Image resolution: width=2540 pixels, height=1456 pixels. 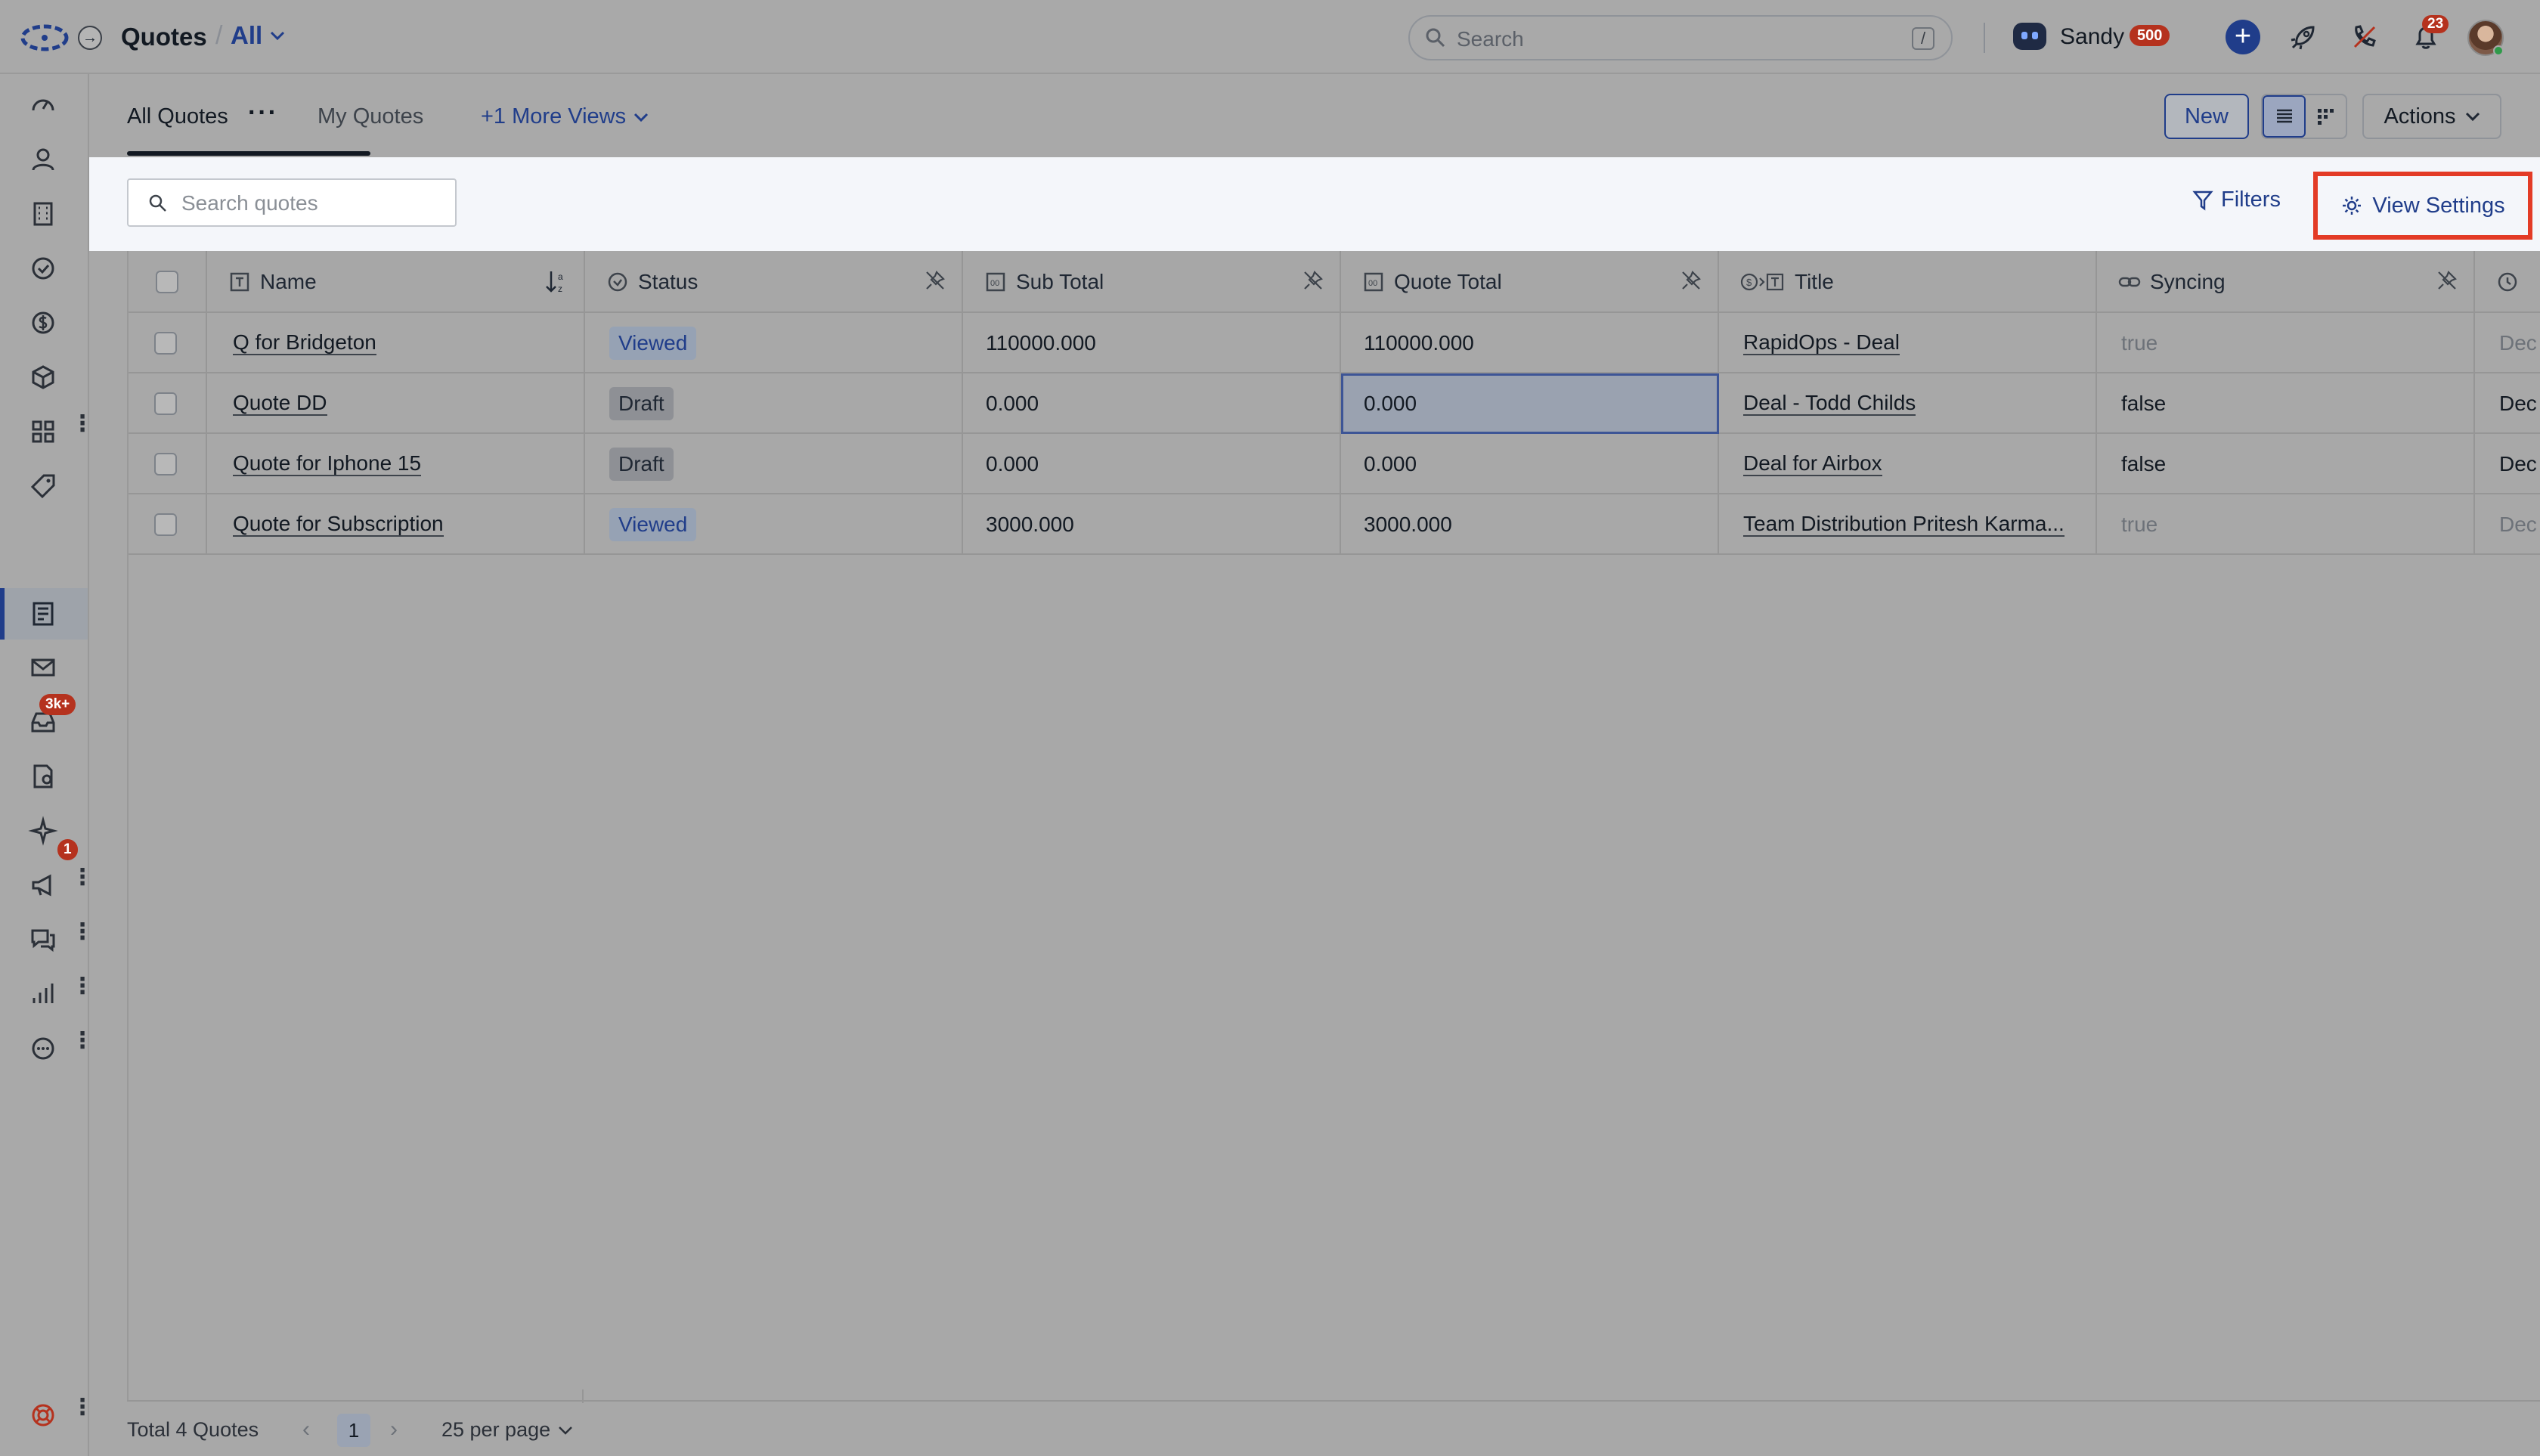 I want to click on cell-quote-total: 3000.000, so click(x=1530, y=524).